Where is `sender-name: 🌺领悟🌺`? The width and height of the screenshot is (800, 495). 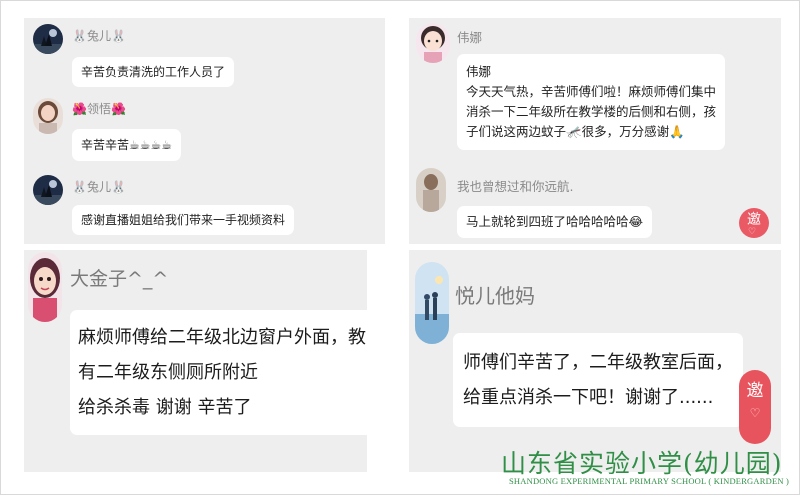 sender-name: 🌺领悟🌺 is located at coordinates (99, 109).